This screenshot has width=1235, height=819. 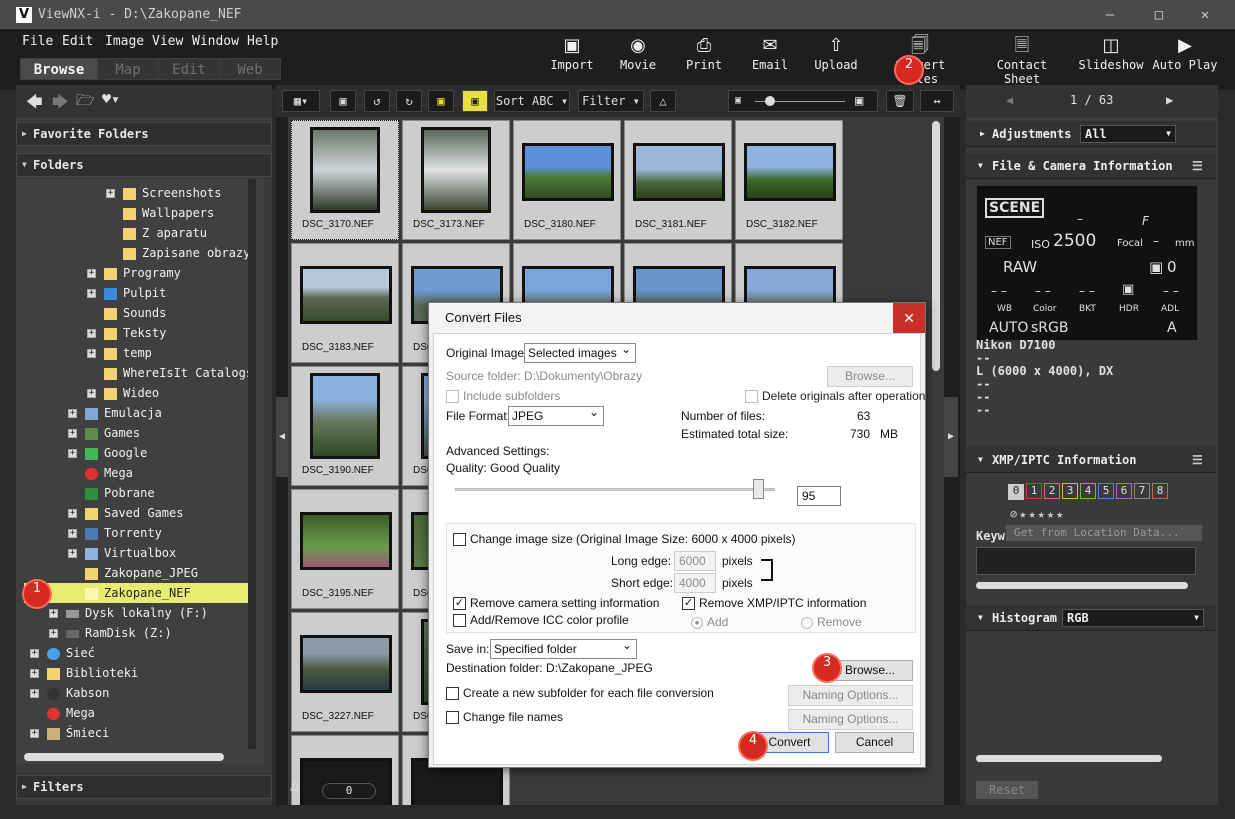 What do you see at coordinates (126, 293) in the screenshot?
I see `tree-item-pulpit: + Pulpit` at bounding box center [126, 293].